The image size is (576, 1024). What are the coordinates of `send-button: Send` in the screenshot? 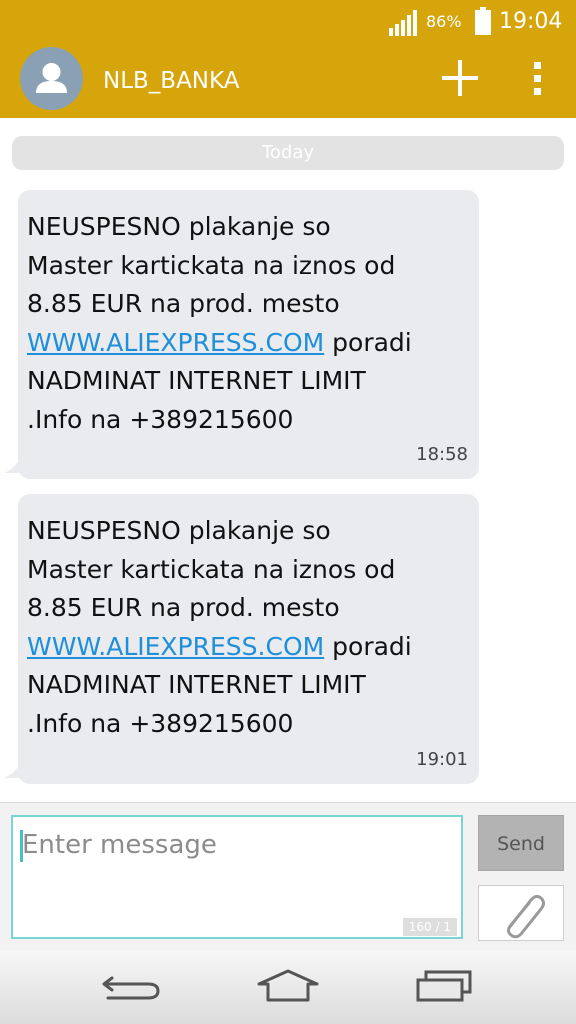 It's located at (521, 843).